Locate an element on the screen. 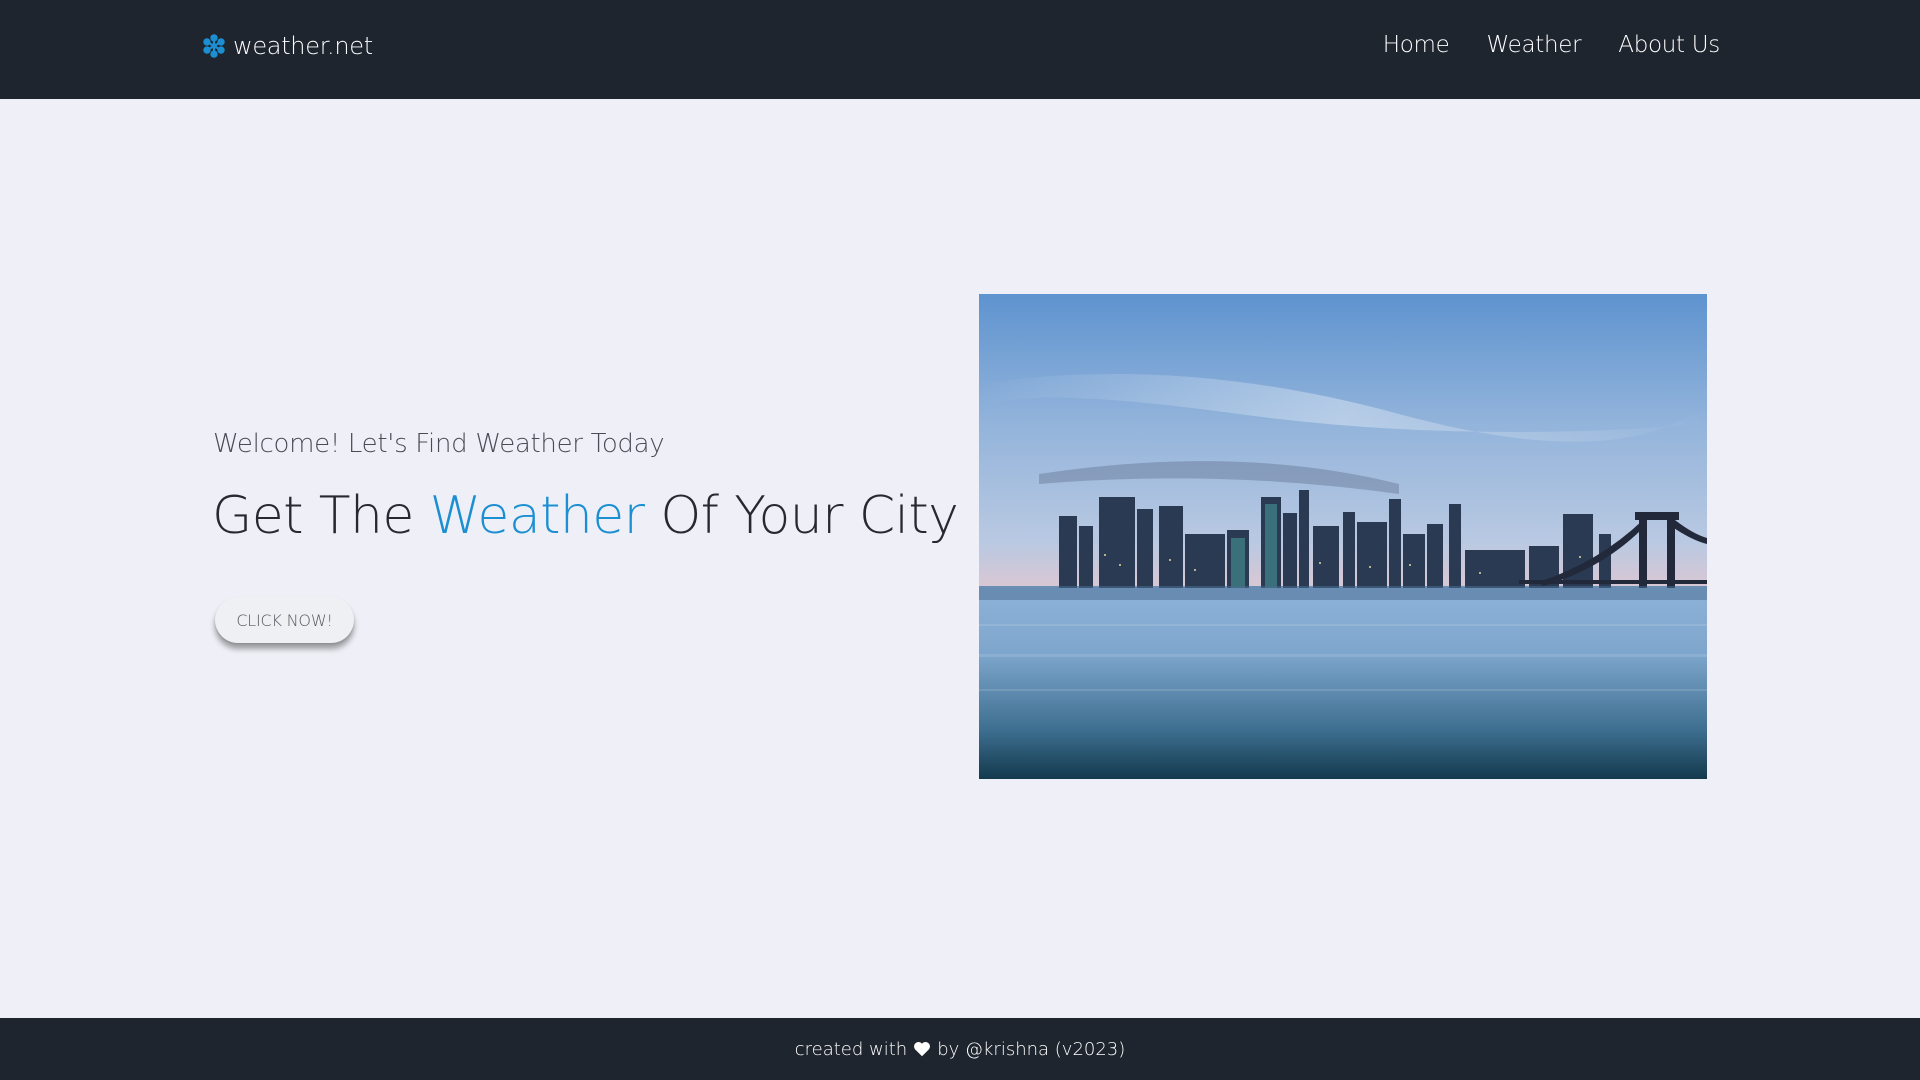 This screenshot has height=1080, width=1920. nav-link-home: Home is located at coordinates (1416, 45).